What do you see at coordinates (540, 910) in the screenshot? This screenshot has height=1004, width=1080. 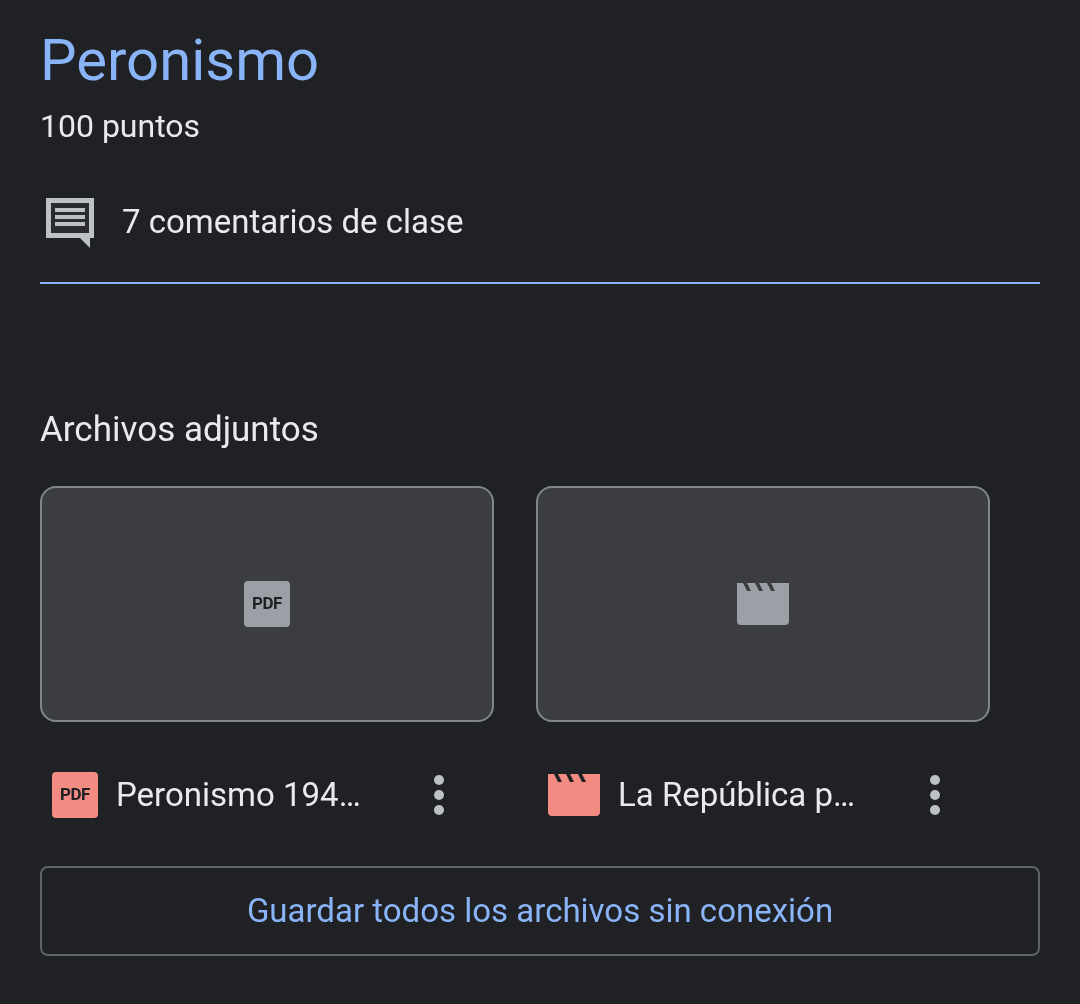 I see `save-offline-button: Guardar todos los archivos sin conexión` at bounding box center [540, 910].